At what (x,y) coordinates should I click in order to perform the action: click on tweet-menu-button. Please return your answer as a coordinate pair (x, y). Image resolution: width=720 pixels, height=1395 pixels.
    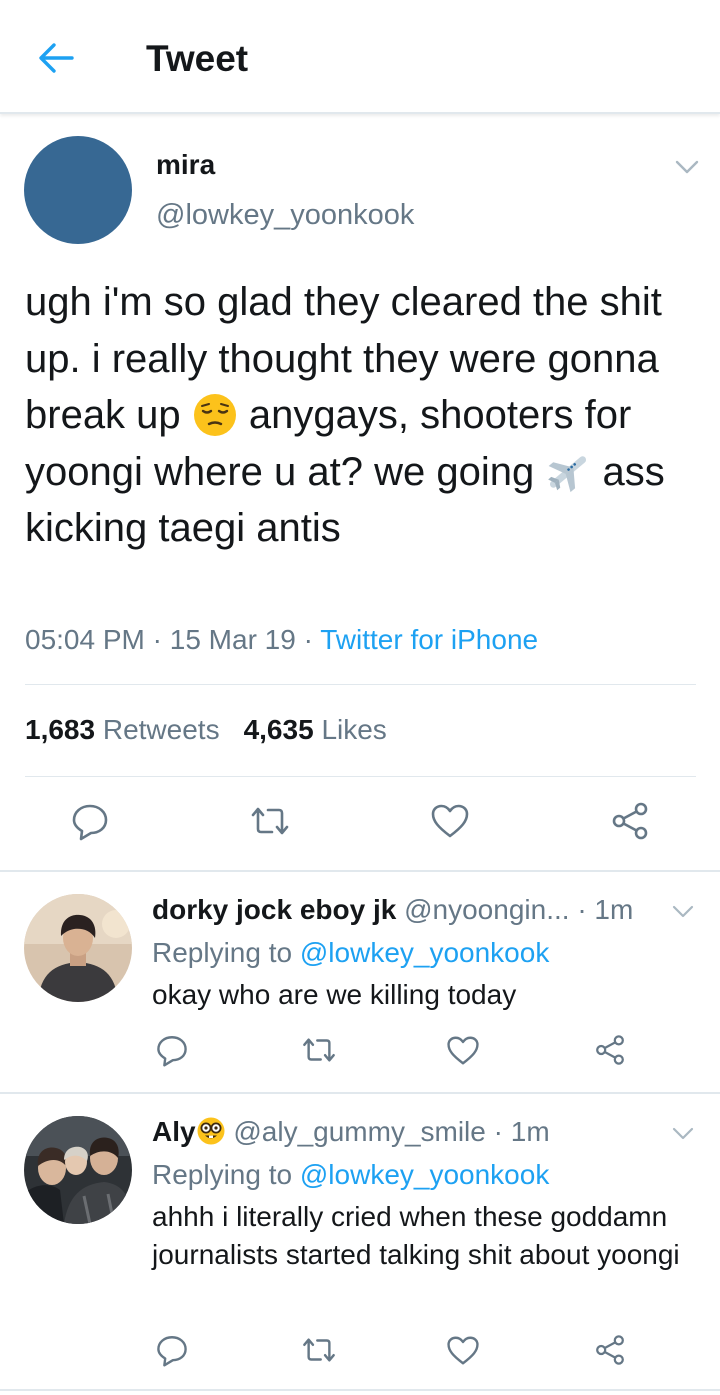
    Looking at the image, I should click on (687, 167).